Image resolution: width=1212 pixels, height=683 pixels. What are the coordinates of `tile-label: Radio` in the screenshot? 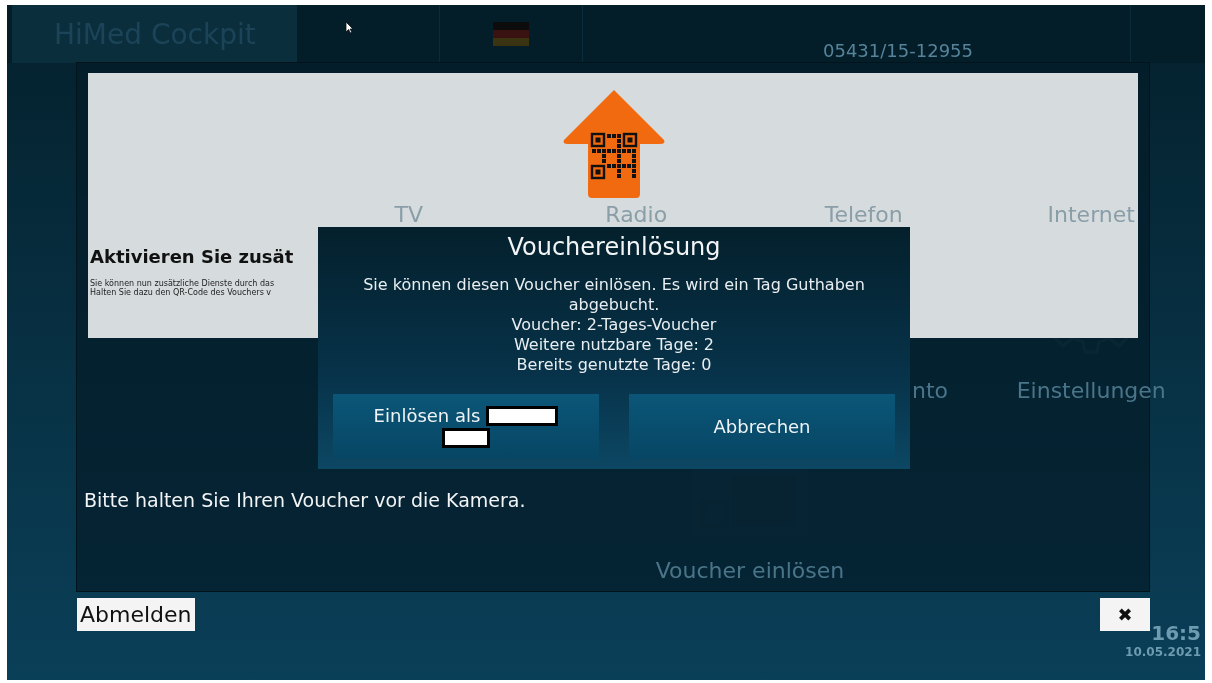 It's located at (636, 214).